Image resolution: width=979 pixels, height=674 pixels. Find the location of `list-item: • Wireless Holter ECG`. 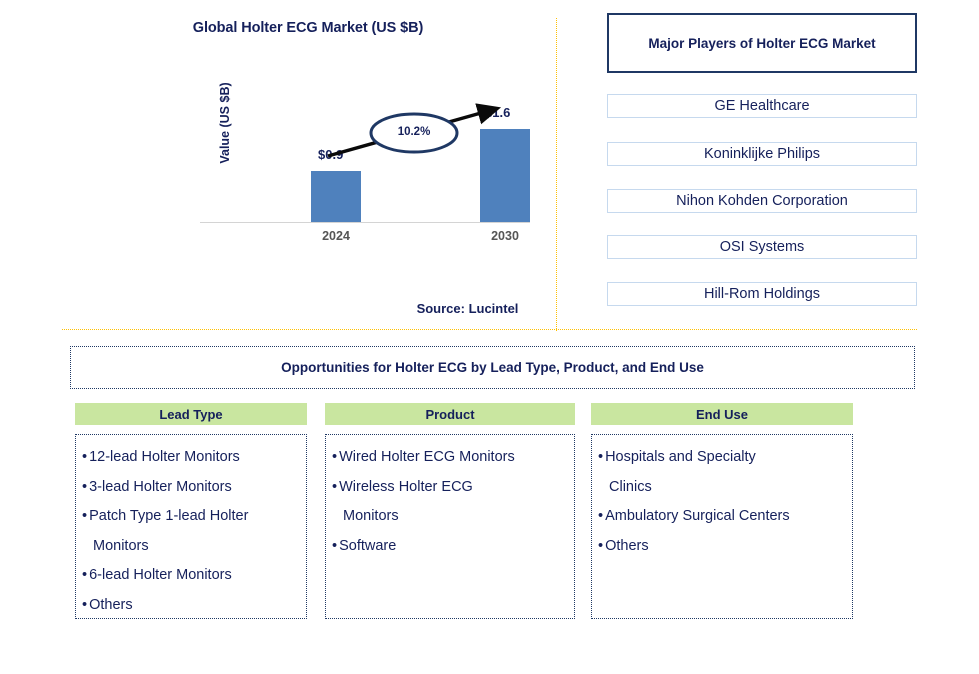

list-item: • Wireless Holter ECG is located at coordinates (451, 488).